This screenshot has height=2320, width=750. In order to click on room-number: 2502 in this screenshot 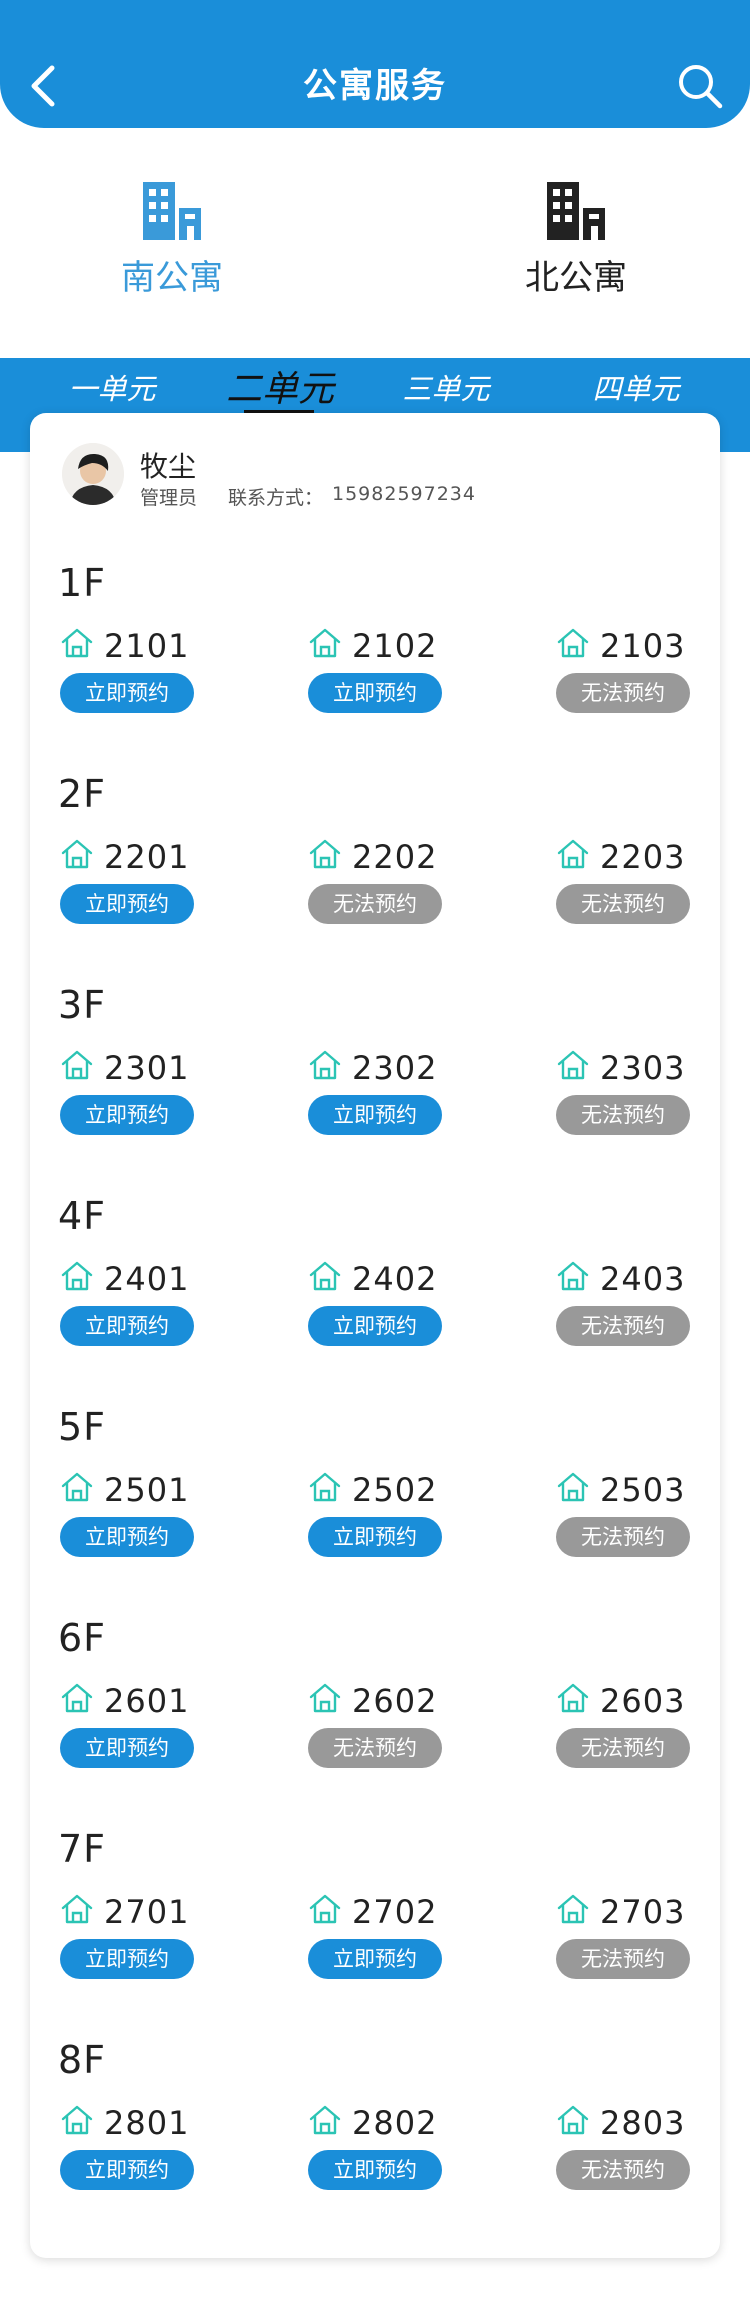, I will do `click(395, 1490)`.